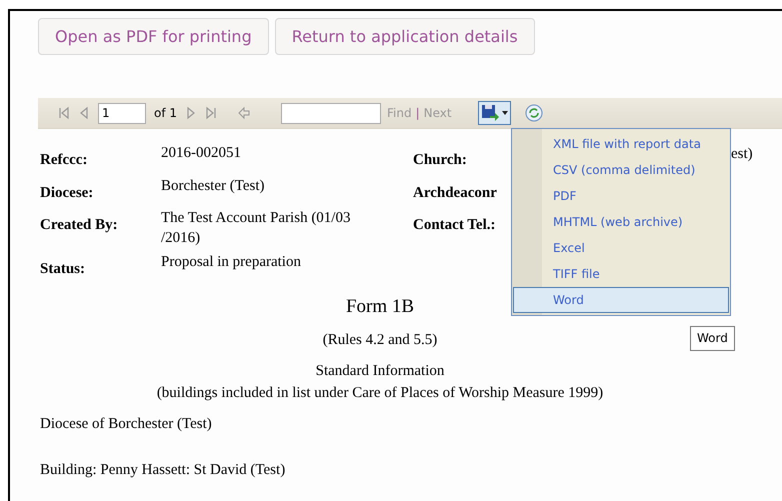 This screenshot has height=501, width=782. What do you see at coordinates (440, 160) in the screenshot?
I see `field-label: Church:` at bounding box center [440, 160].